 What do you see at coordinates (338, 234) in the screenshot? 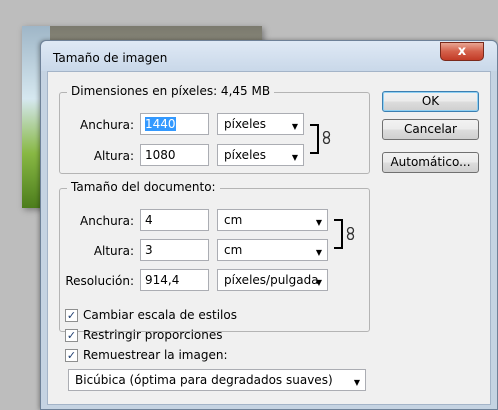
I see `doc-link-bracket` at bounding box center [338, 234].